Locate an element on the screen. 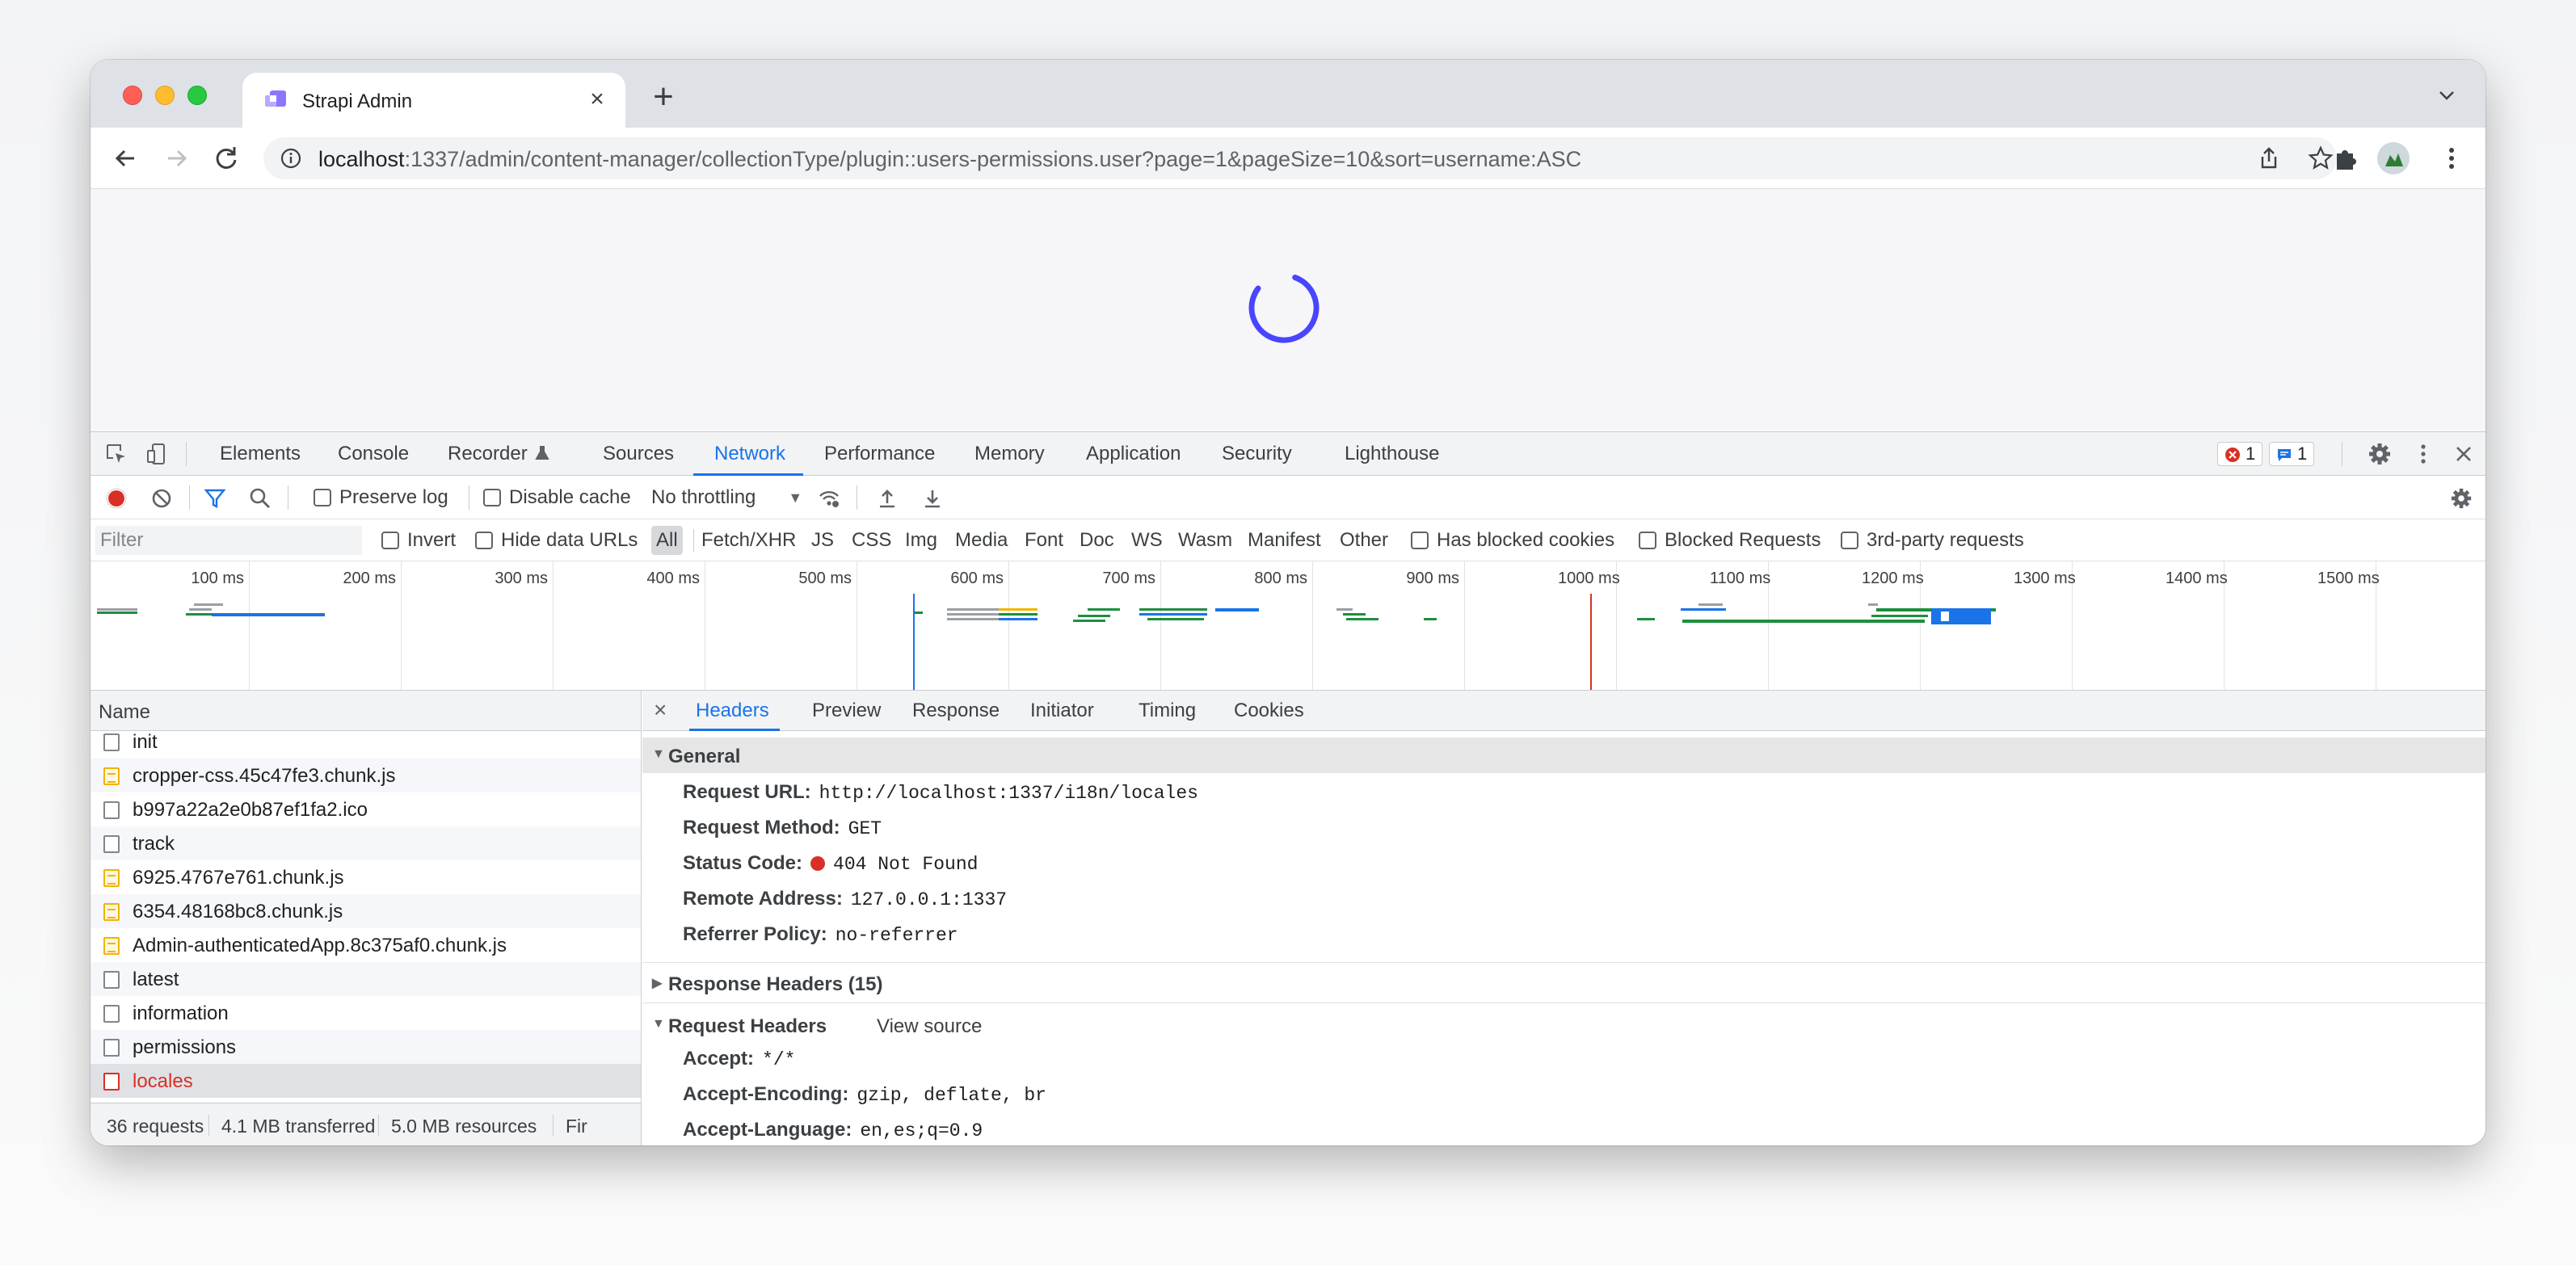  request-row: Admin-authenticatedApp.8c375af0.chunk.js is located at coordinates (365, 945).